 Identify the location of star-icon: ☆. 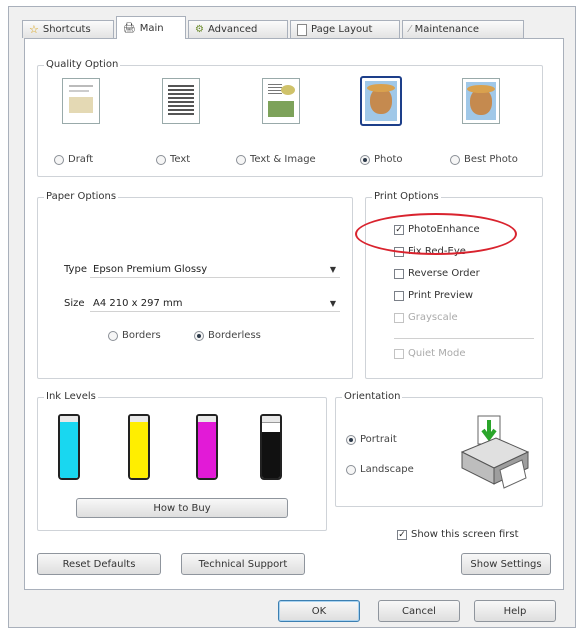
(34, 29).